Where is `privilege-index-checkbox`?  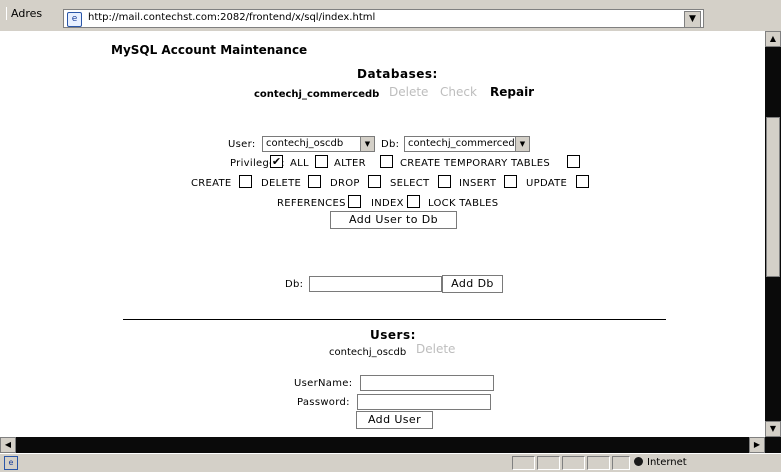 privilege-index-checkbox is located at coordinates (413, 201).